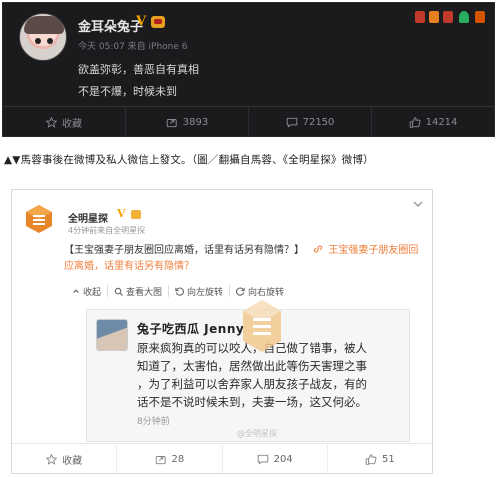 The image size is (500, 477). I want to click on rotate-right-button: 向右旋转, so click(260, 291).